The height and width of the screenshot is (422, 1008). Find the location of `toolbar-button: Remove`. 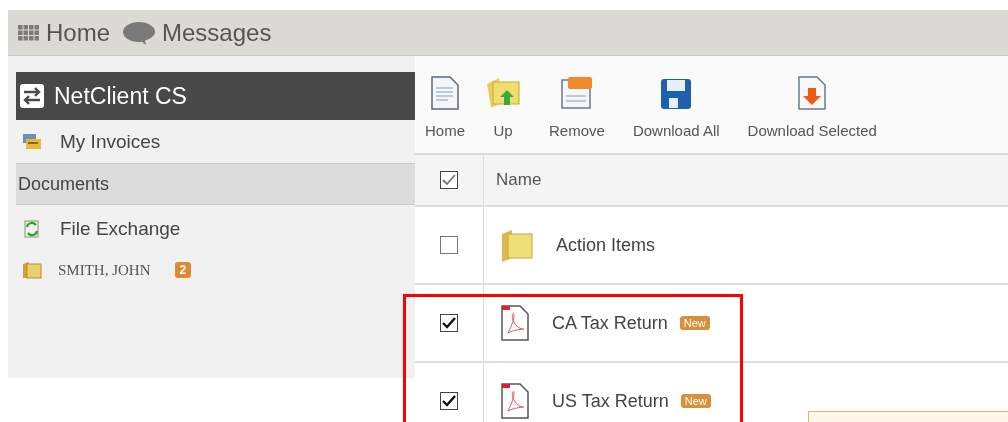

toolbar-button: Remove is located at coordinates (577, 107).